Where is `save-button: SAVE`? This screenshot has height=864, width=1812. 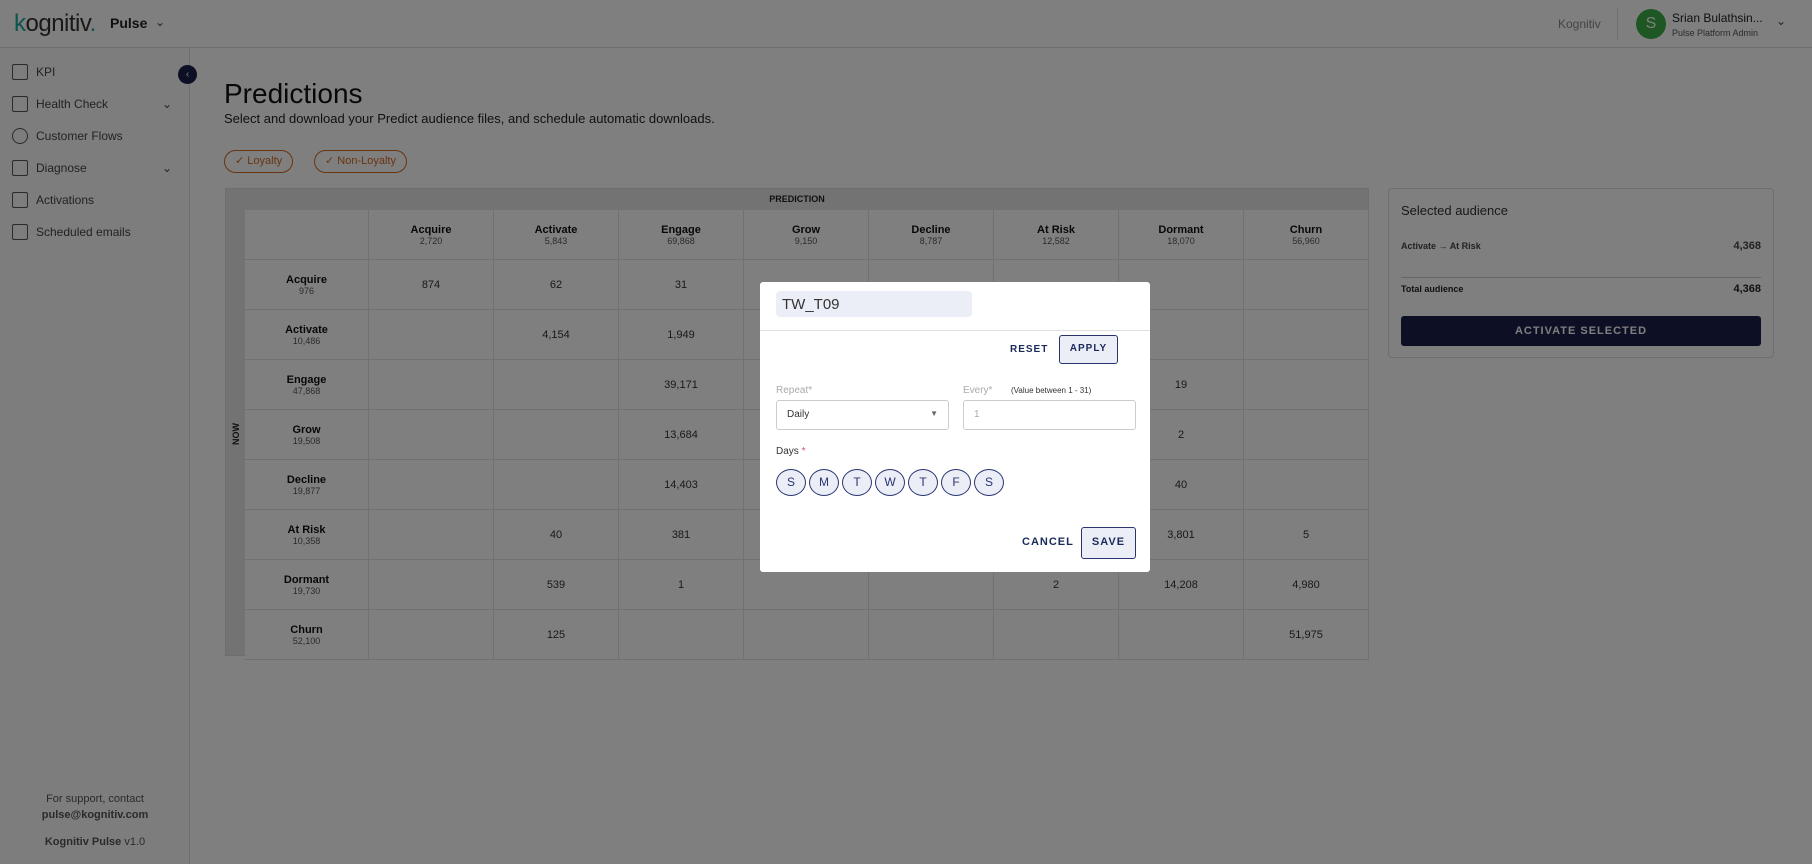 save-button: SAVE is located at coordinates (1108, 543).